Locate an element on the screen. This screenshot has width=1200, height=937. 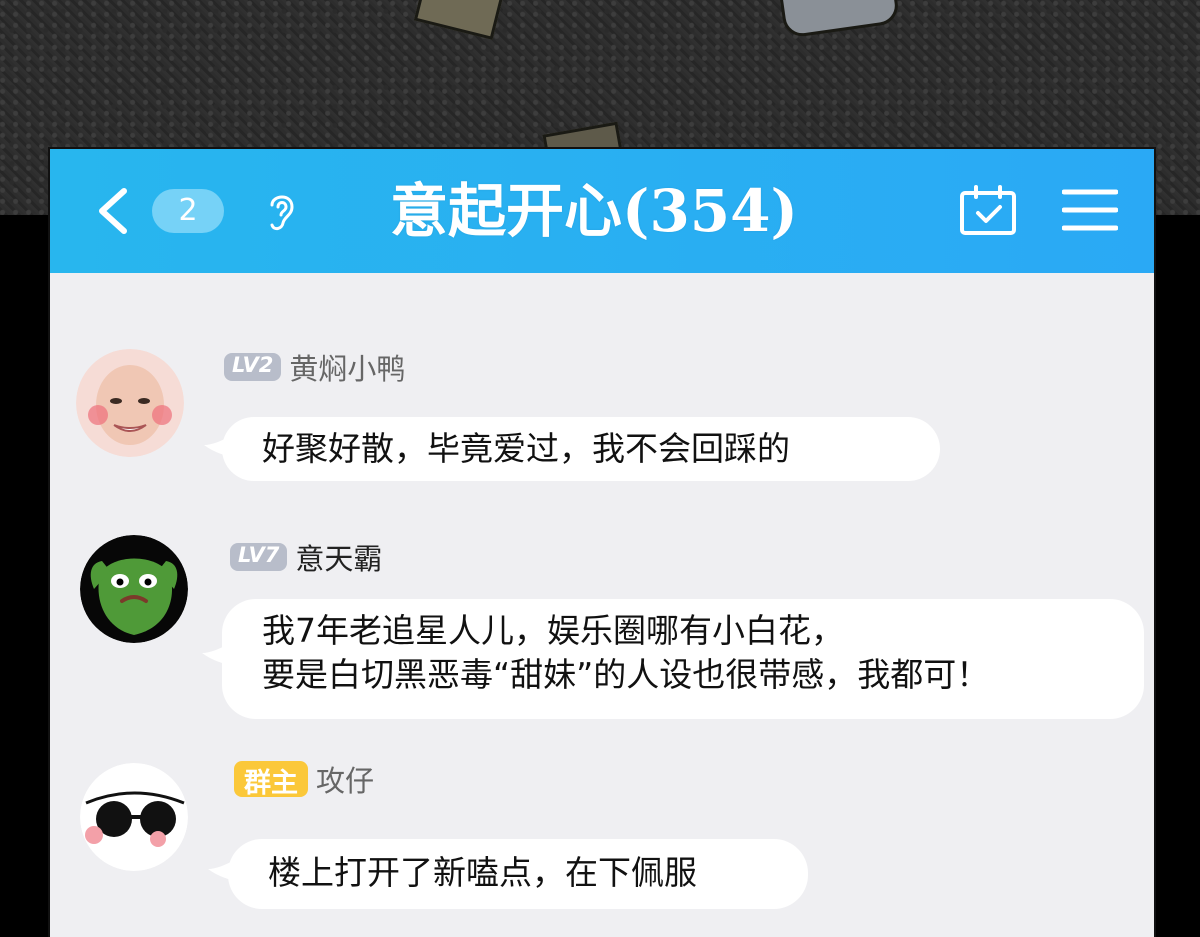
message-line: 我7年老追星人儿，娱乐圈哪有小白花， is located at coordinates (553, 630).